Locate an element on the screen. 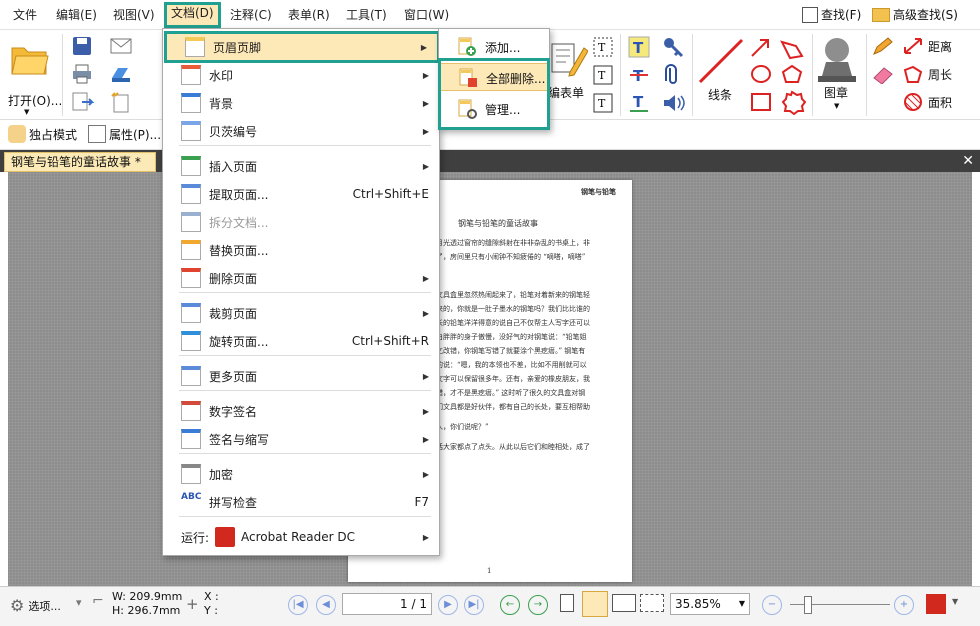 The height and width of the screenshot is (626, 980). email-icon is located at coordinates (122, 46).